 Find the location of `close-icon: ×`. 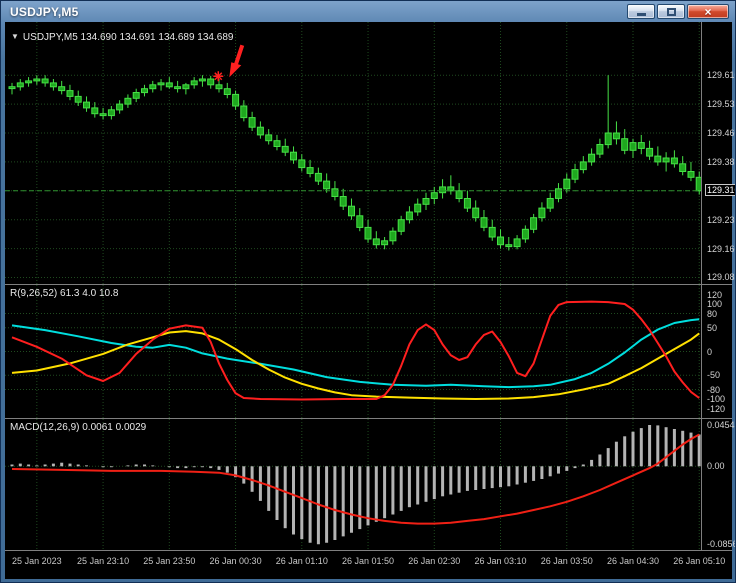

close-icon: × is located at coordinates (708, 11).